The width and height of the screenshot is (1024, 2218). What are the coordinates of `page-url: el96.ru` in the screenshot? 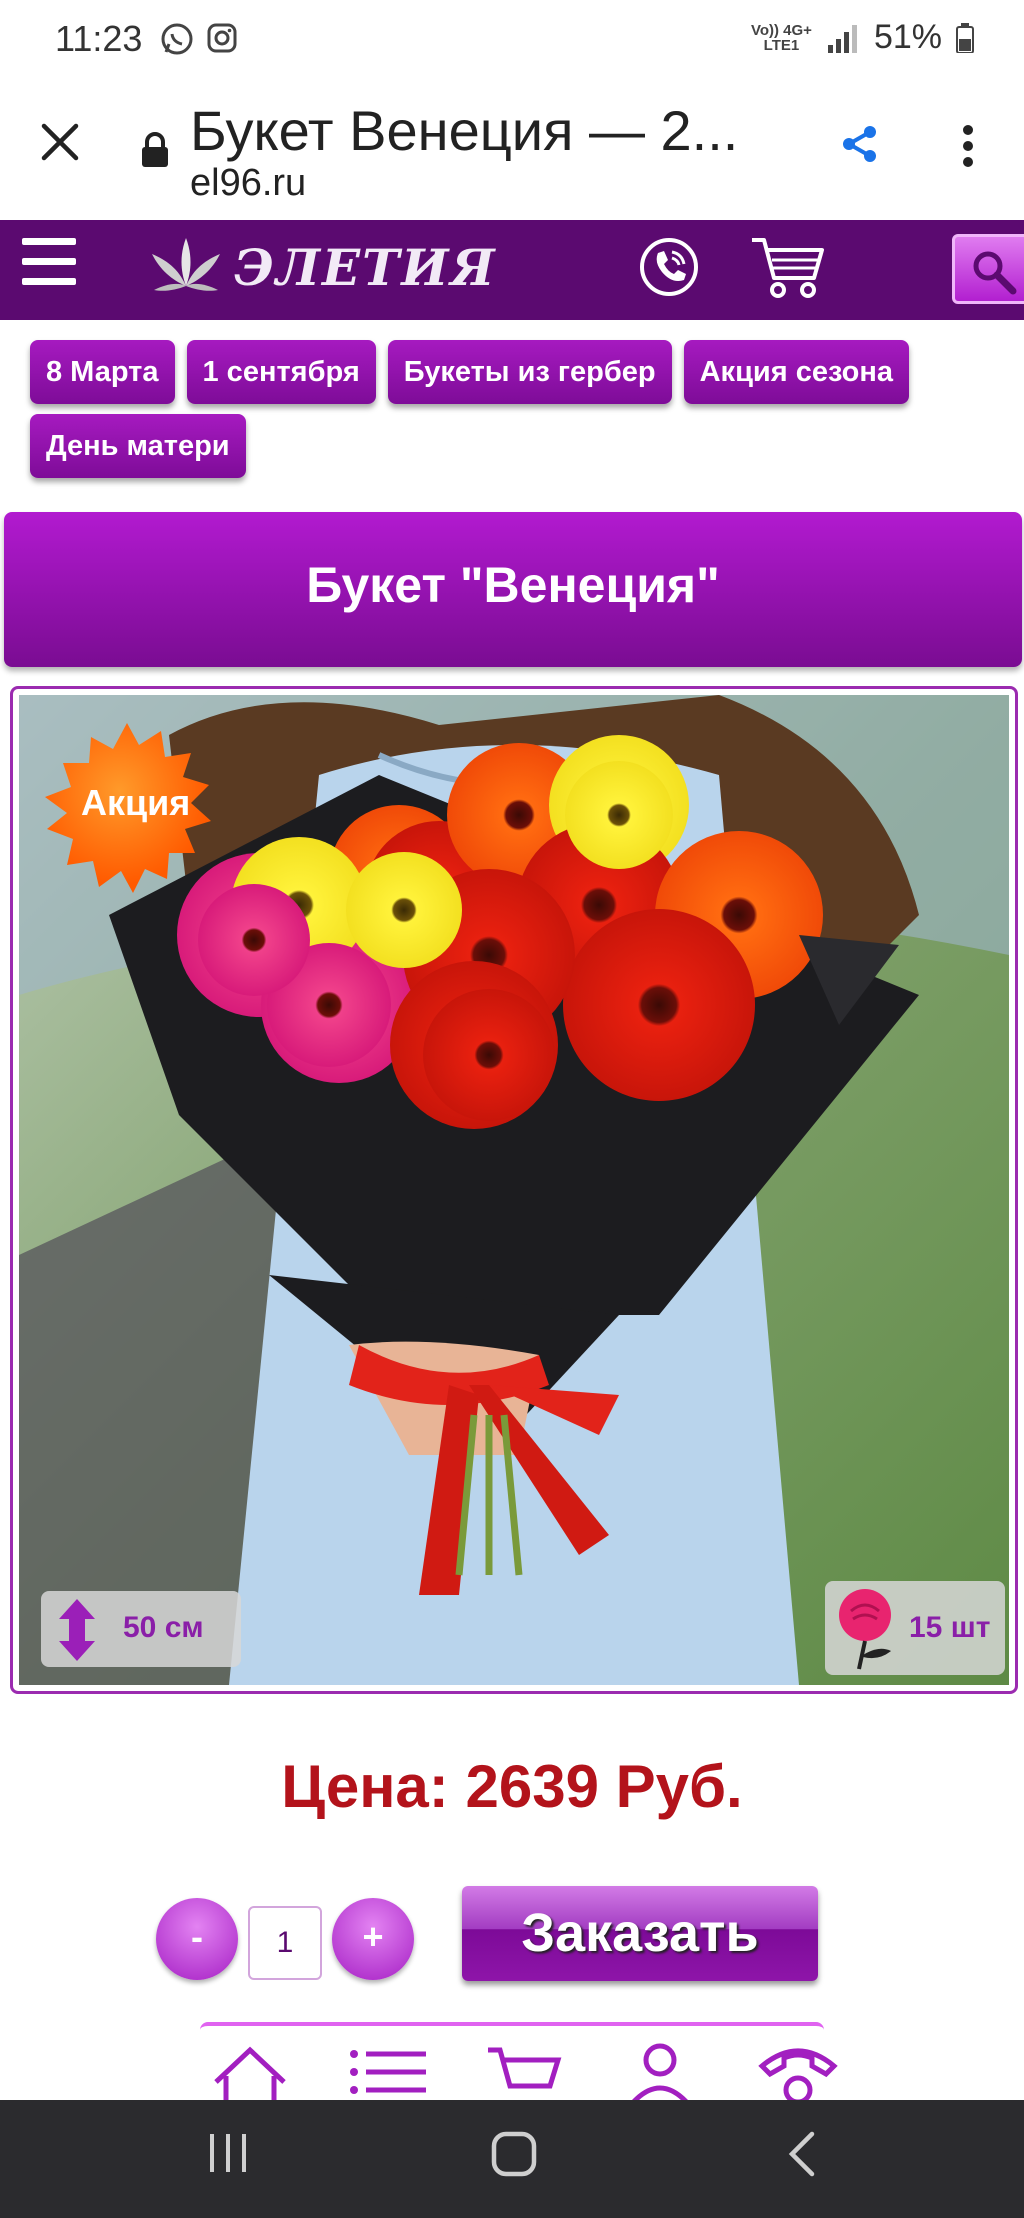 It's located at (248, 183).